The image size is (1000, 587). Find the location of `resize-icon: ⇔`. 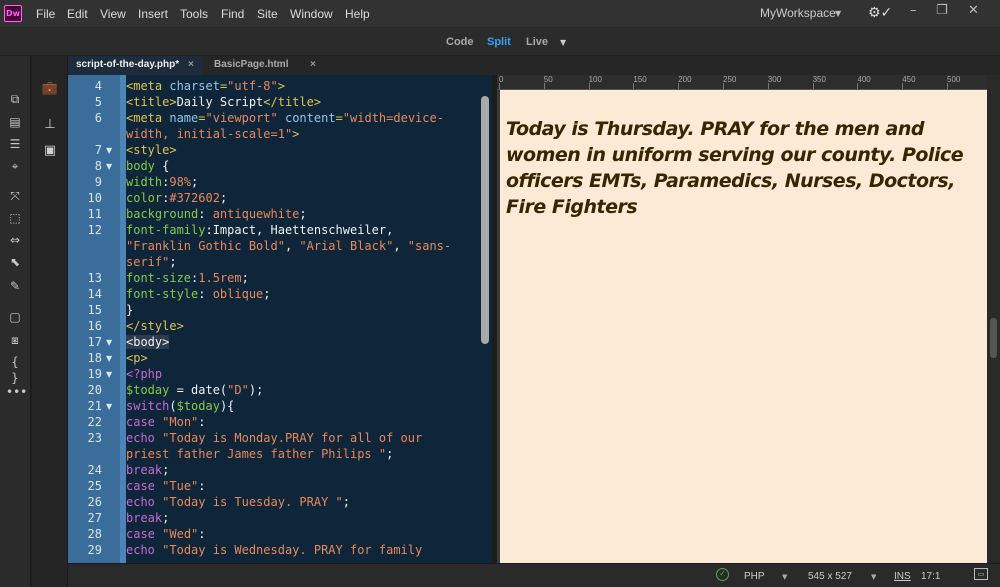

resize-icon: ⇔ is located at coordinates (15, 240).